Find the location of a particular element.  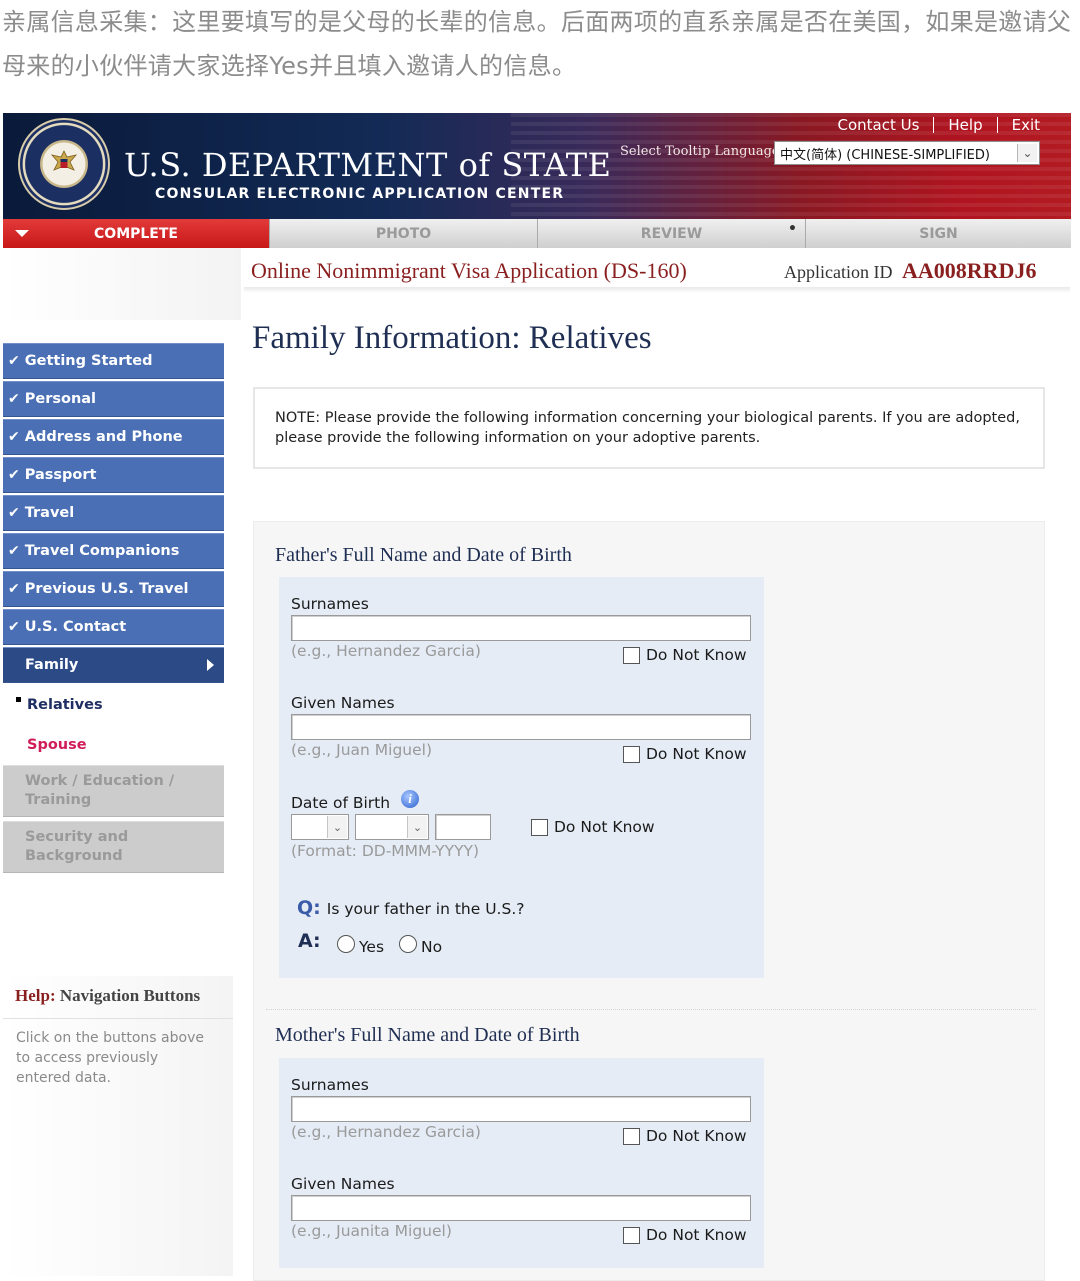

department-title: U.S. DEPARTMENT of STATE is located at coordinates (368, 165).